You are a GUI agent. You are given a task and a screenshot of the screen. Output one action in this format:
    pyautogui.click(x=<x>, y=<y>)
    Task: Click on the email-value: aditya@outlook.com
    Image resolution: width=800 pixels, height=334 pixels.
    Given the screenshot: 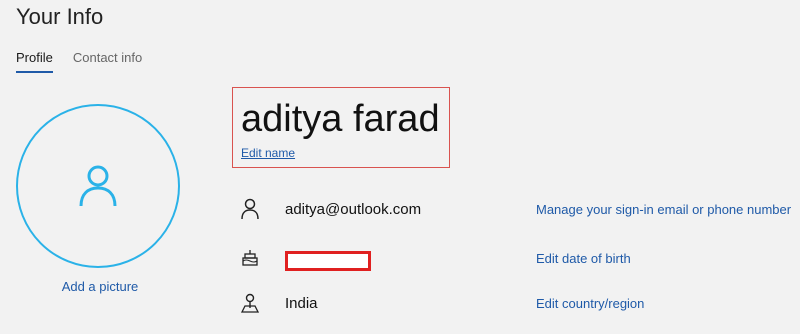 What is the action you would take?
    pyautogui.click(x=353, y=209)
    